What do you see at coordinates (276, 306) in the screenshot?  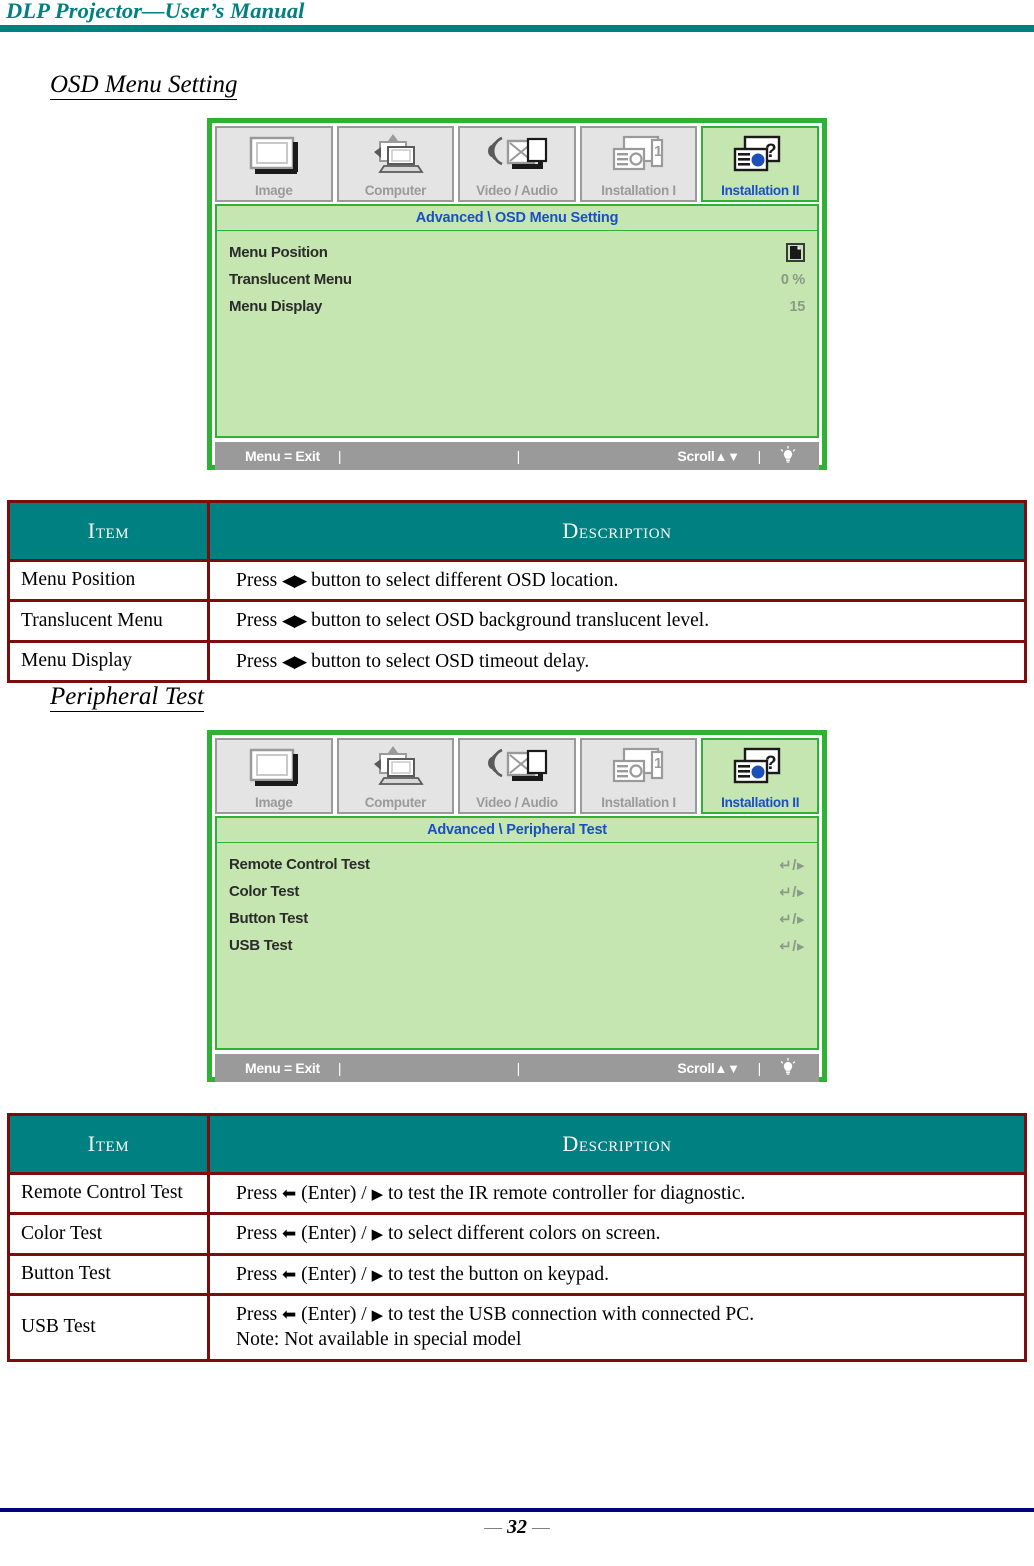 I see `osd-menu-item-label: Menu Display` at bounding box center [276, 306].